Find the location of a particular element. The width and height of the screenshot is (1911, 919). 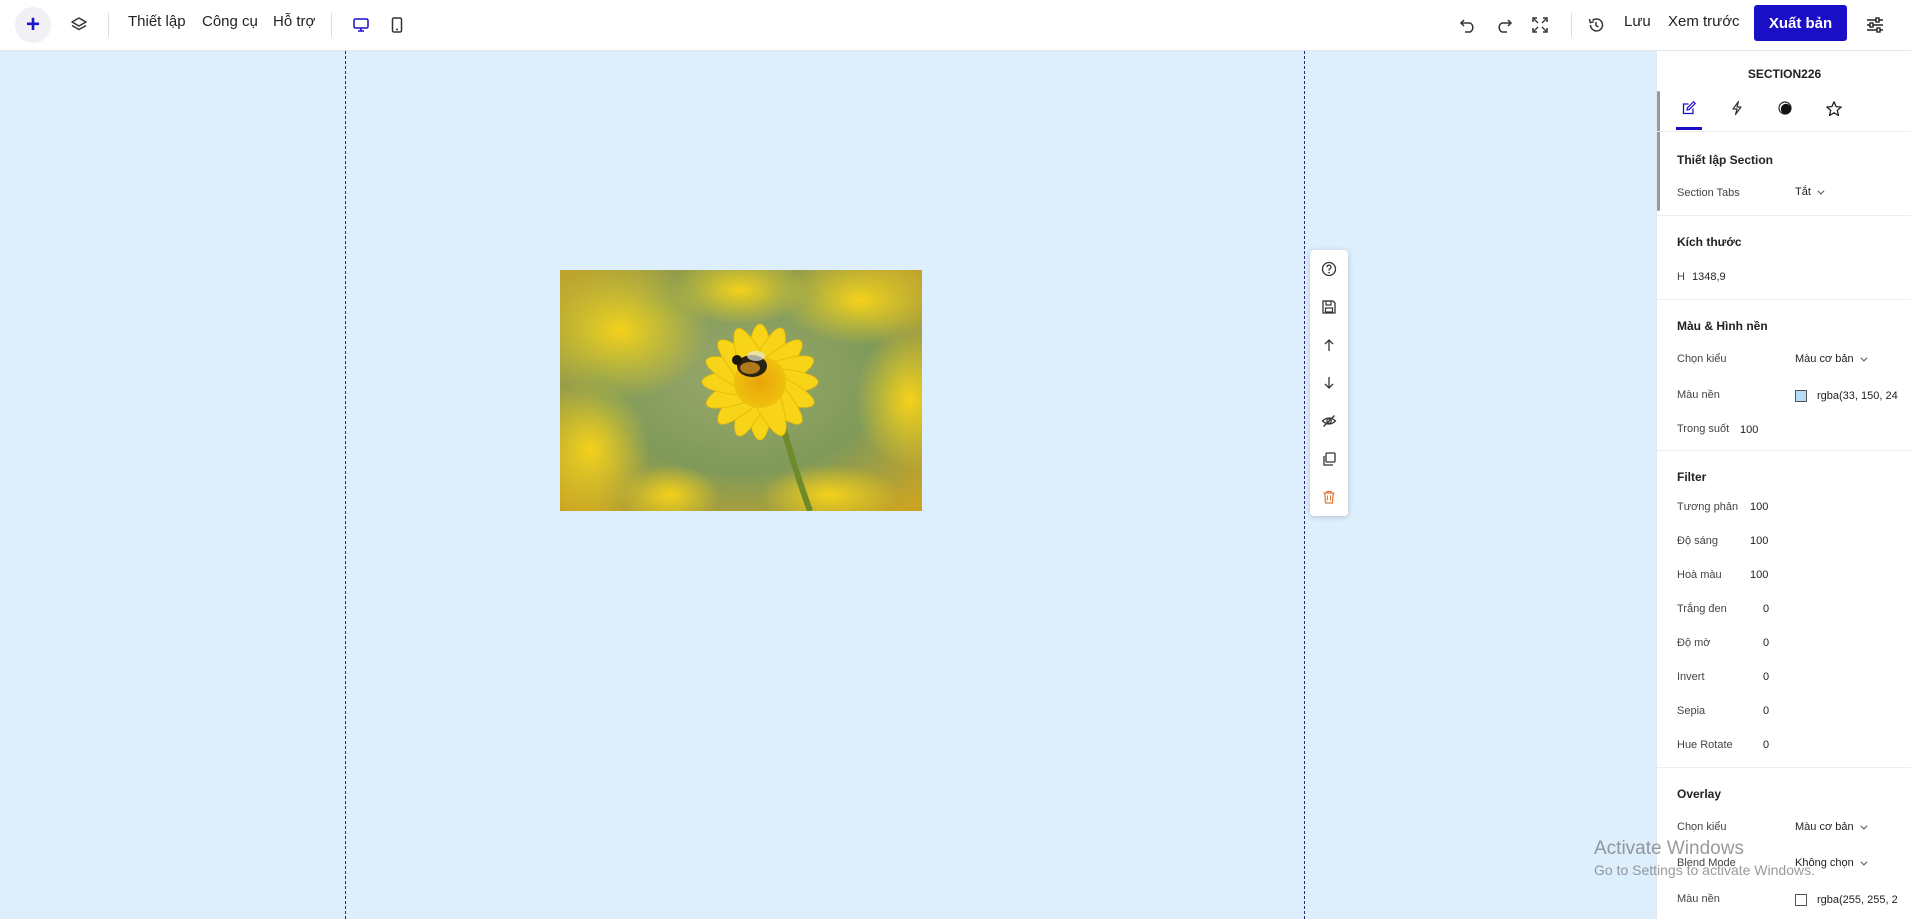

duplicate-section-button is located at coordinates (1329, 459).